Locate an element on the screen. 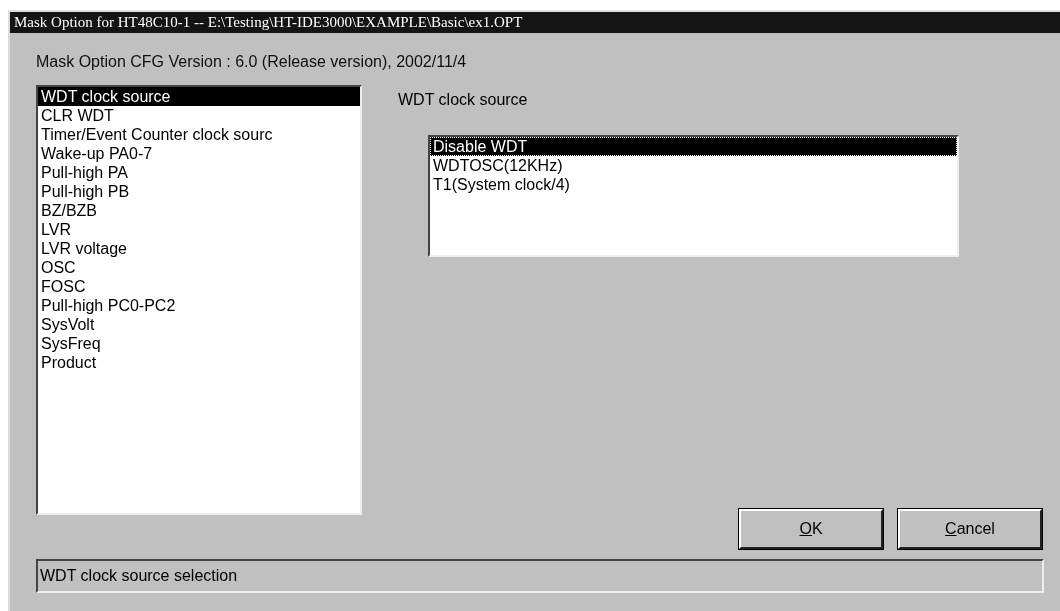 The width and height of the screenshot is (1060, 611). option-heading: WDT clock source is located at coordinates (463, 100).